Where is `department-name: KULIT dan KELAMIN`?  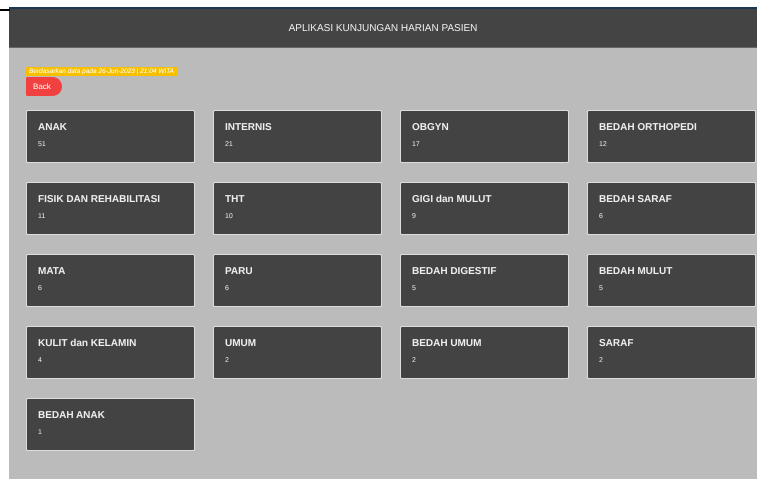
department-name: KULIT dan KELAMIN is located at coordinates (88, 343).